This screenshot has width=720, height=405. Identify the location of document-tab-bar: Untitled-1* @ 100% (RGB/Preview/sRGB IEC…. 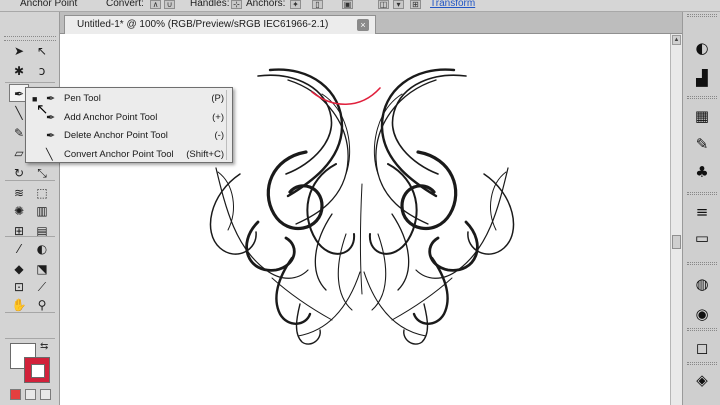
(371, 23).